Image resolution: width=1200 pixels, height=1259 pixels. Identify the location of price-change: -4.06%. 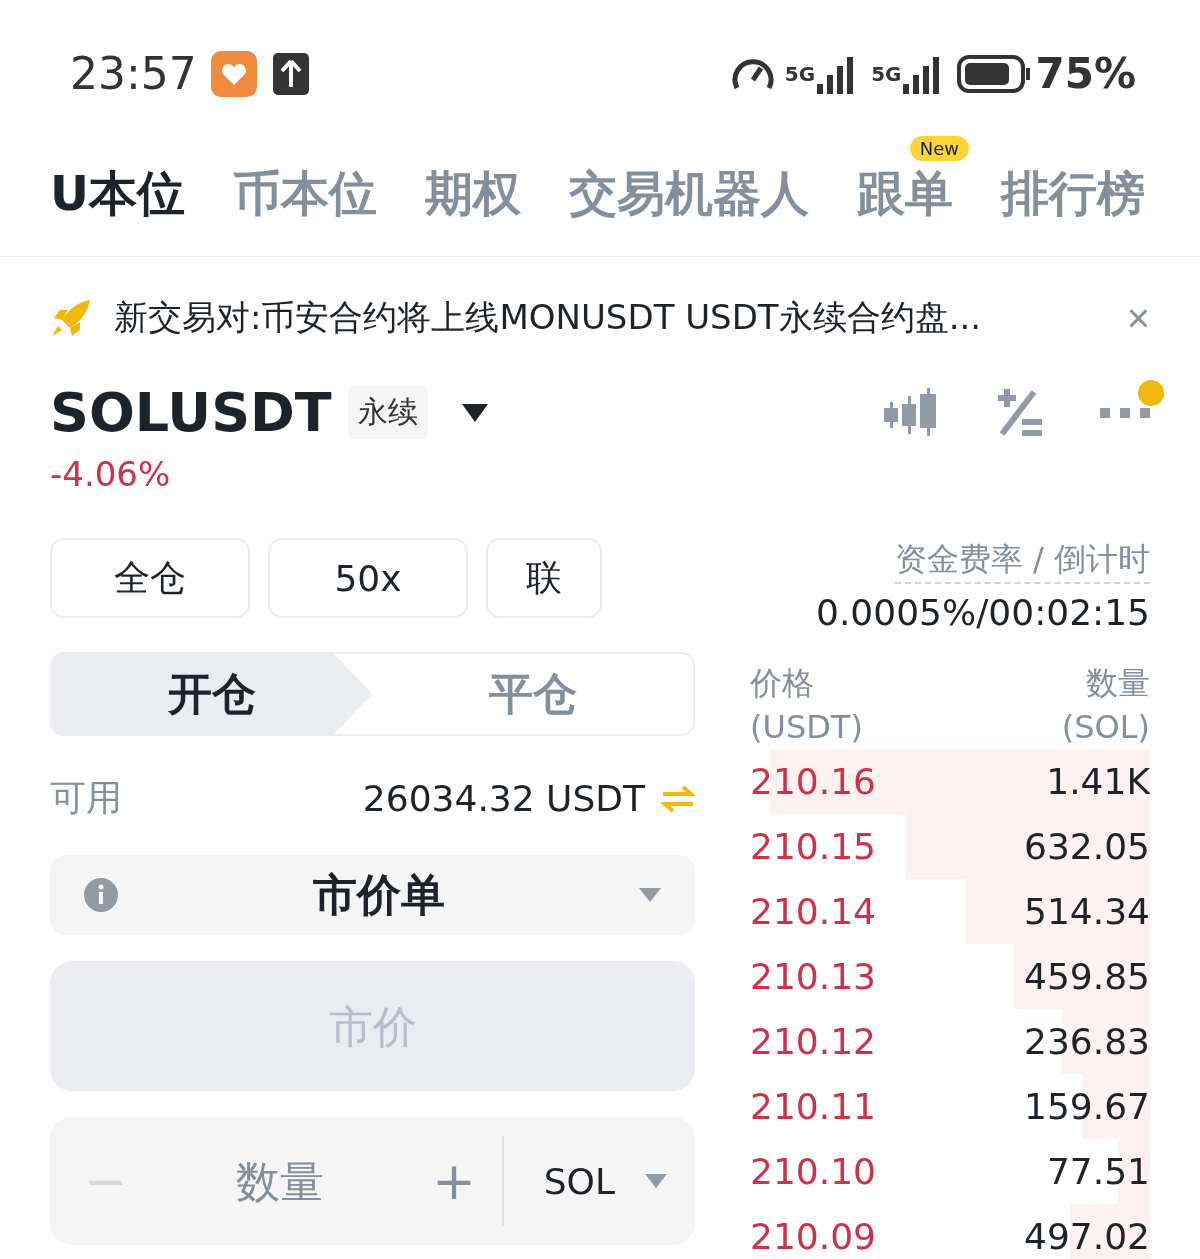
(110, 473).